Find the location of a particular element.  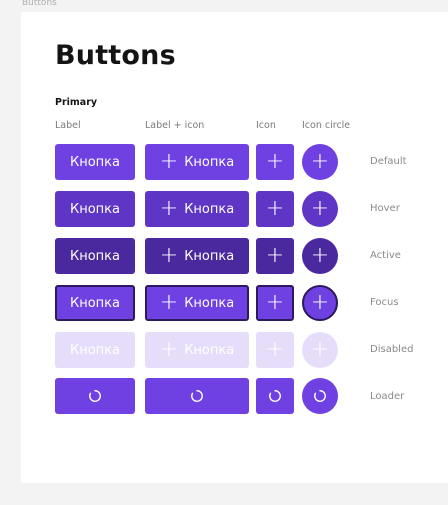

default-icon-circle-button: + is located at coordinates (320, 162).